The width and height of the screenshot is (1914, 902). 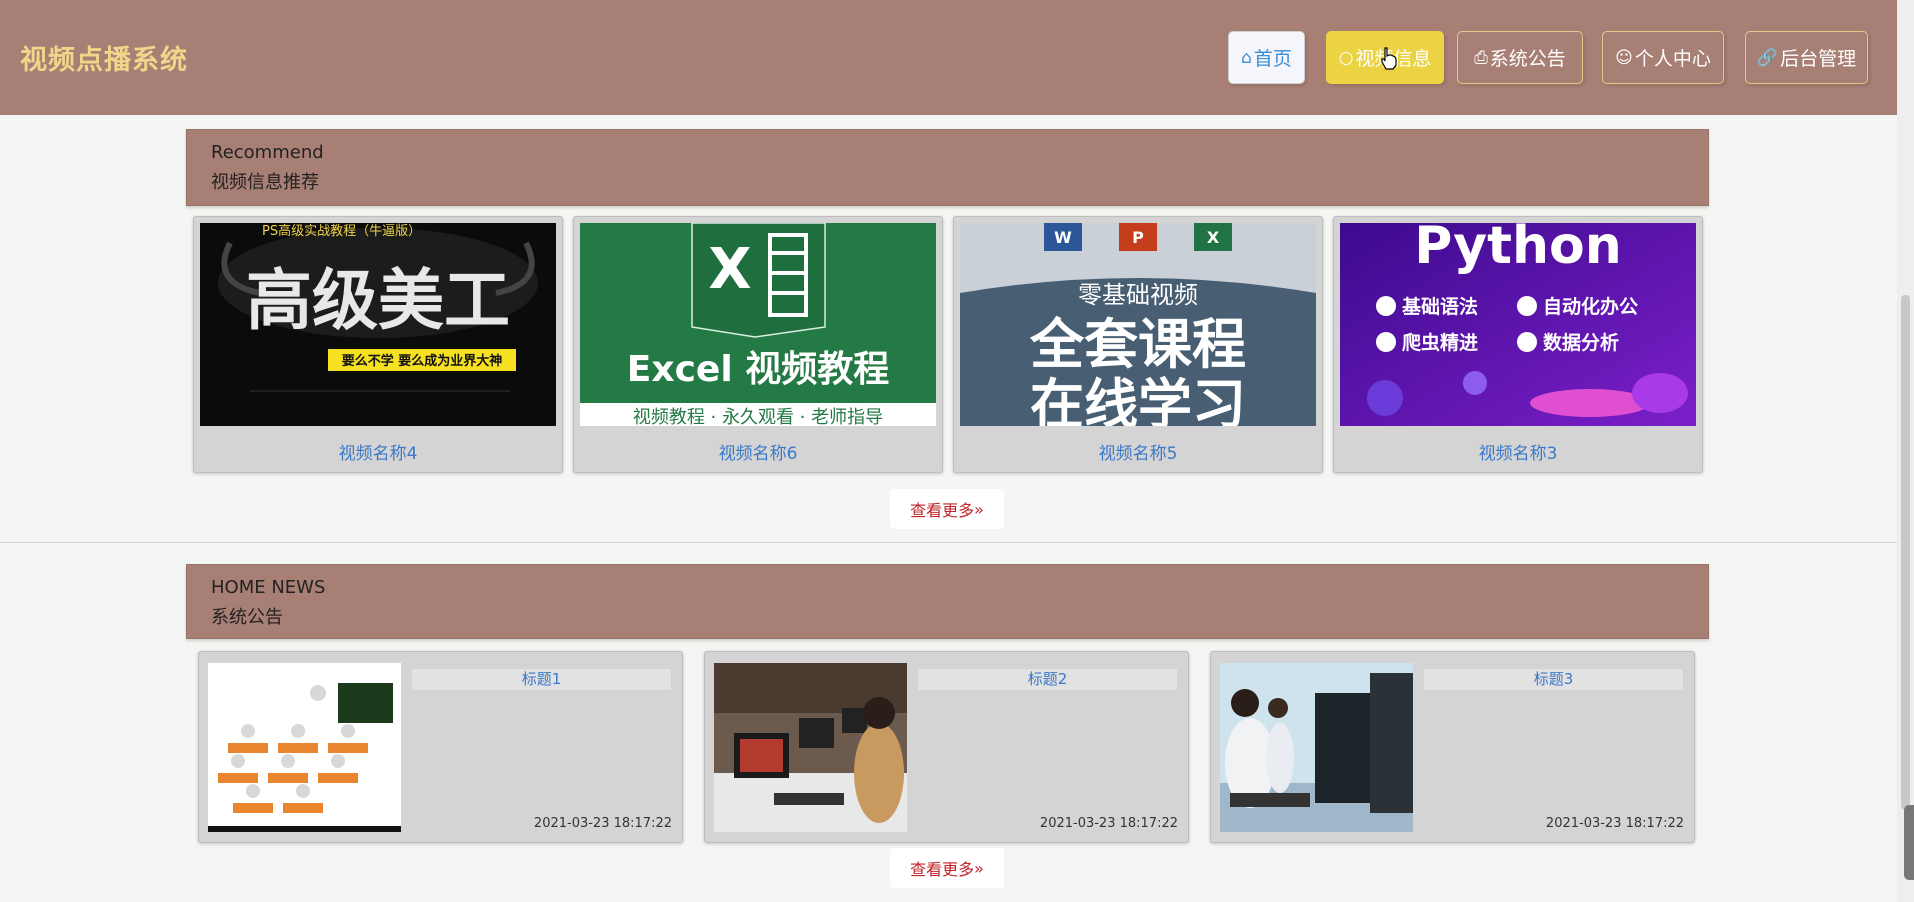 I want to click on thumb-ps-tag: 要么不学 要么成为业界大神, so click(x=422, y=361).